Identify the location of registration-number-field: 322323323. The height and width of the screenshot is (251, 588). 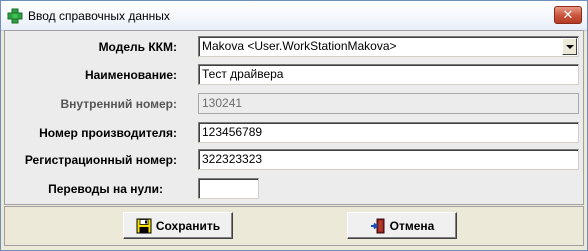
(388, 159).